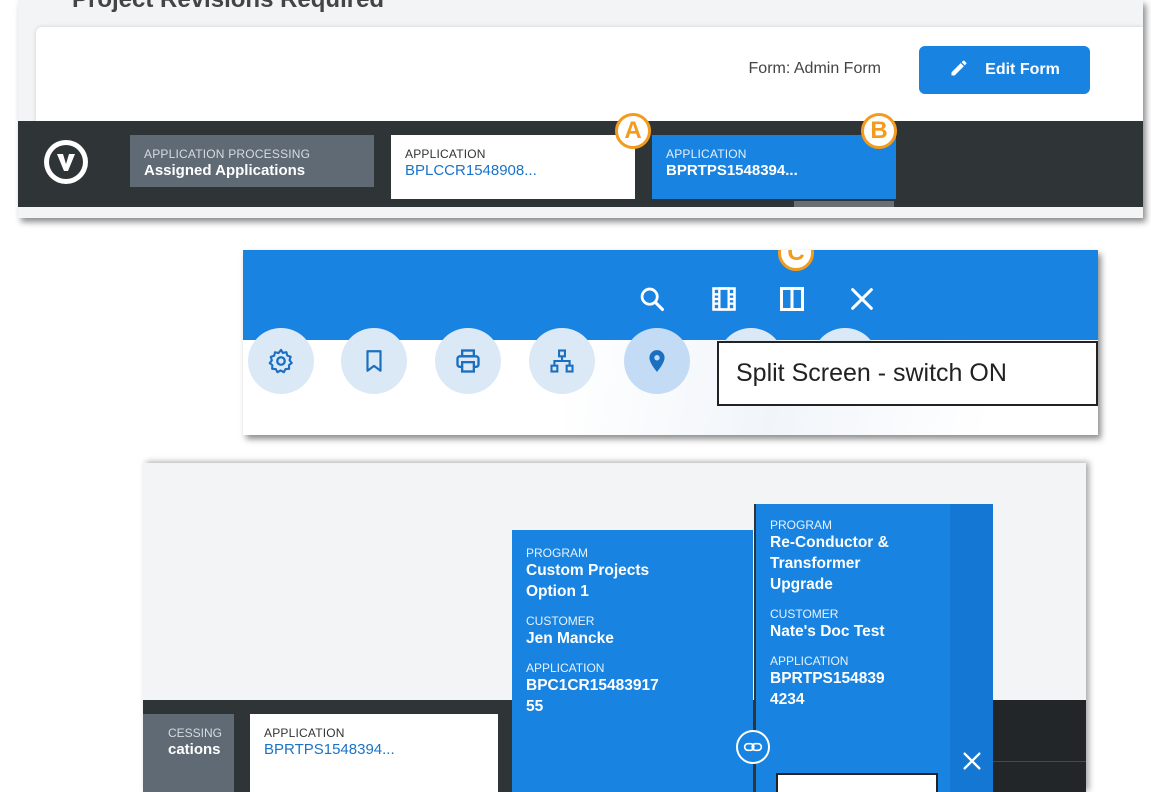 The height and width of the screenshot is (792, 1151). What do you see at coordinates (827, 678) in the screenshot?
I see `application-id-line: BPRTPS154839` at bounding box center [827, 678].